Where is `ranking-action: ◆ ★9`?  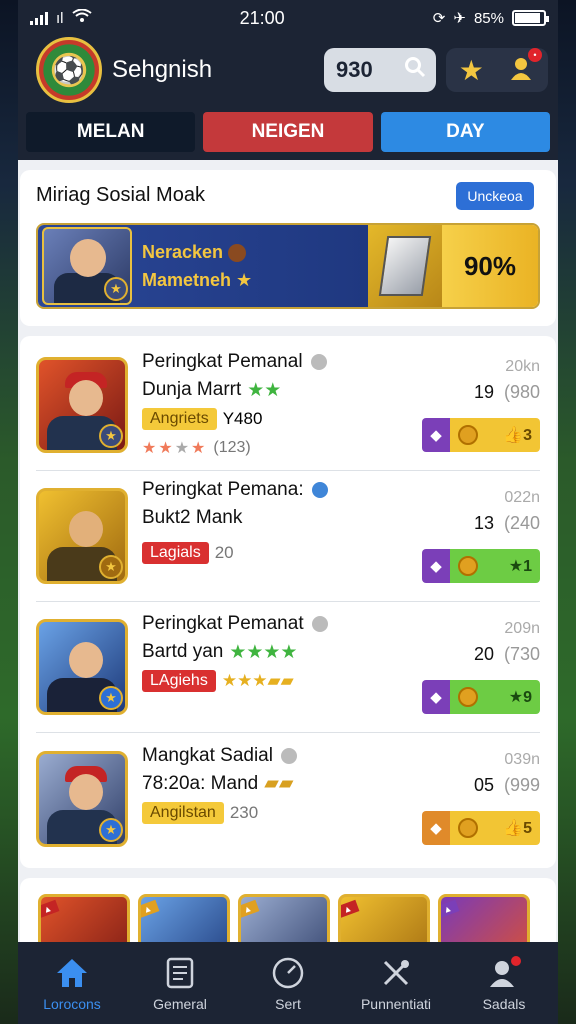 ranking-action: ◆ ★9 is located at coordinates (481, 697).